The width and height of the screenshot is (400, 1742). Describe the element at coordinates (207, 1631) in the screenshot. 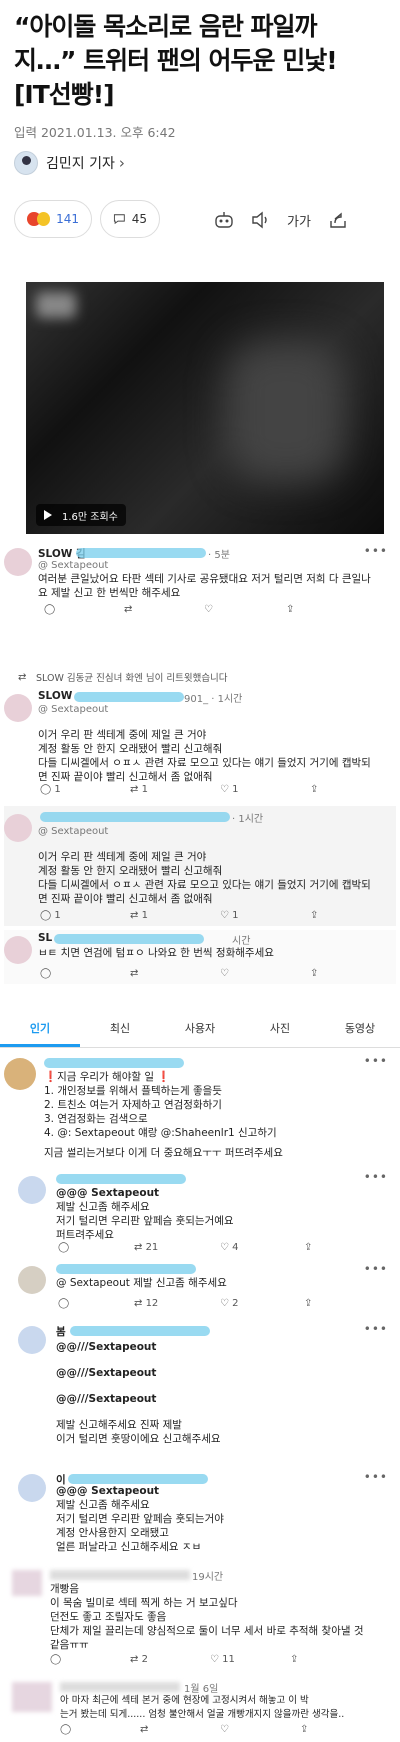

I see `tweet-text-line: 단체가 제일 끌리는데 양심적으로 둘이 너무 세서 바로 추적해 찾아낼 것` at that location.